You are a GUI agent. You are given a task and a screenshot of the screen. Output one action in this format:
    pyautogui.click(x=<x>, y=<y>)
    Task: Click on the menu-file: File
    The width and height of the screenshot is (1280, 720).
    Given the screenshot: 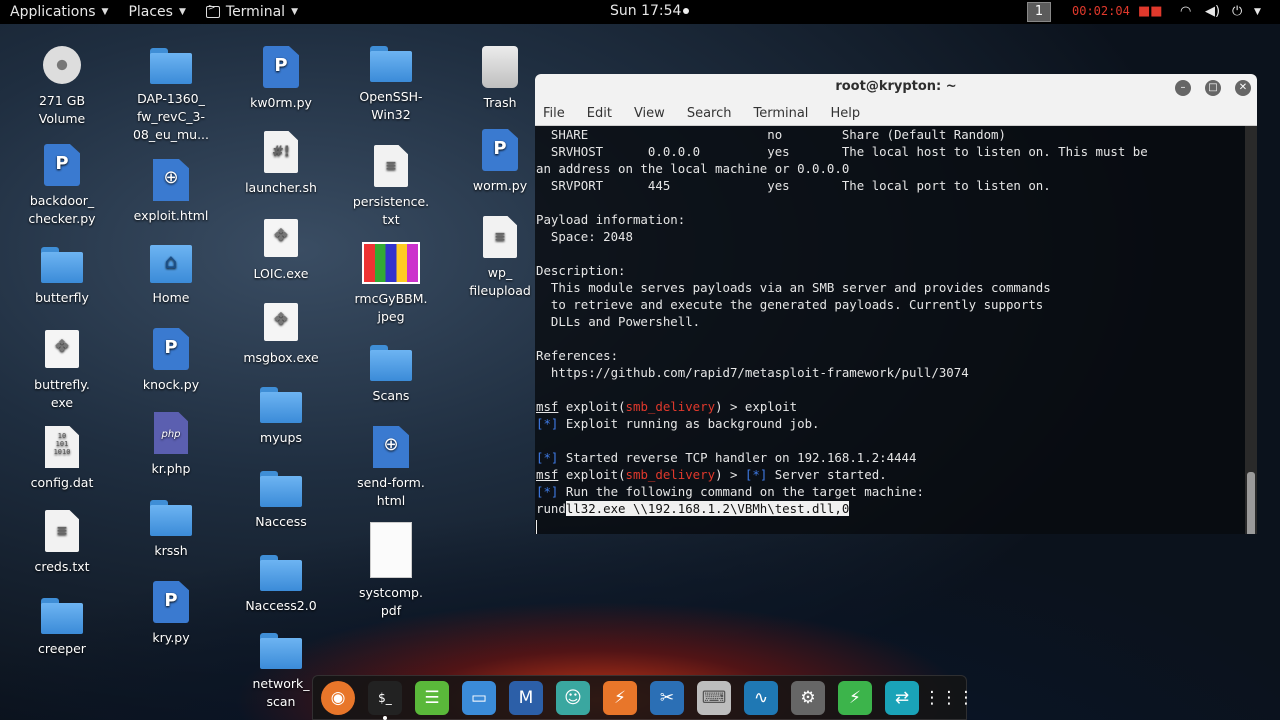 What is the action you would take?
    pyautogui.click(x=554, y=113)
    